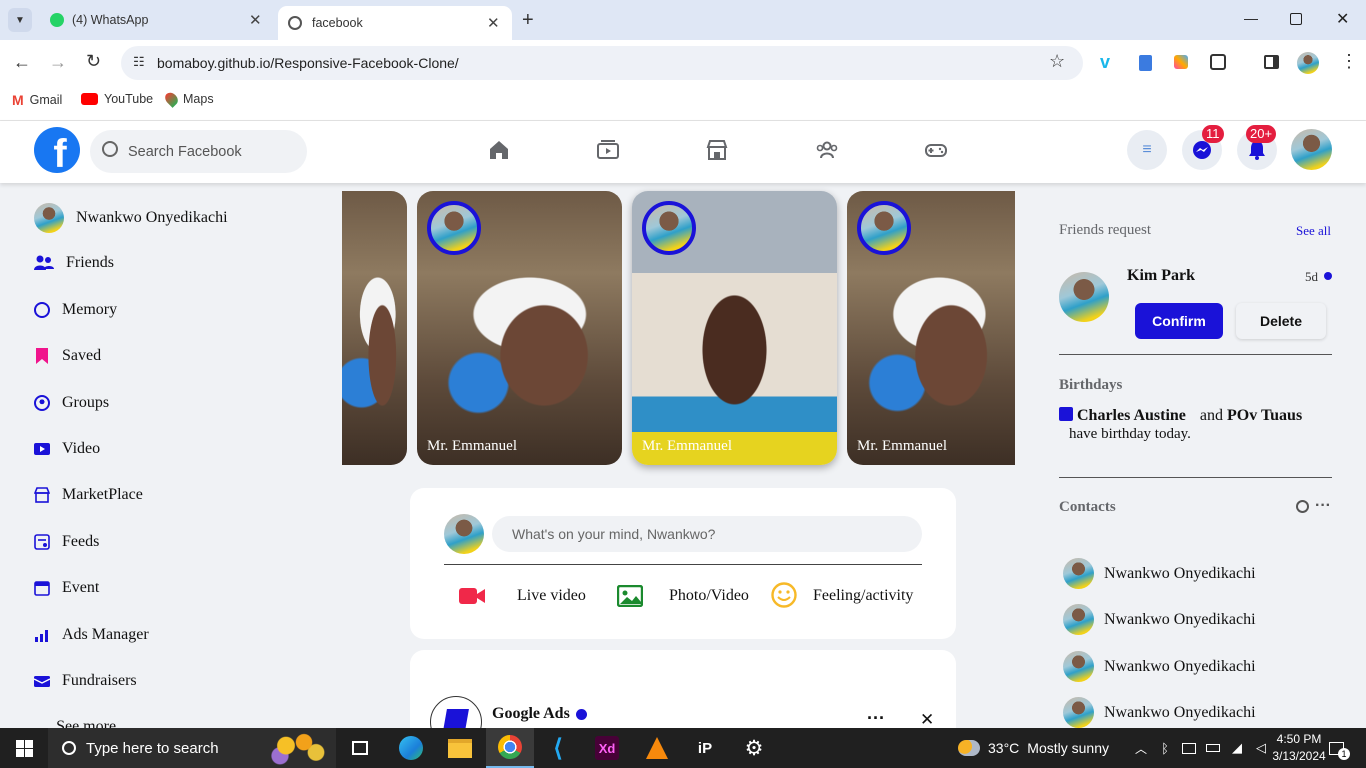 The image size is (1366, 768). What do you see at coordinates (657, 748) in the screenshot?
I see `vlc-app` at bounding box center [657, 748].